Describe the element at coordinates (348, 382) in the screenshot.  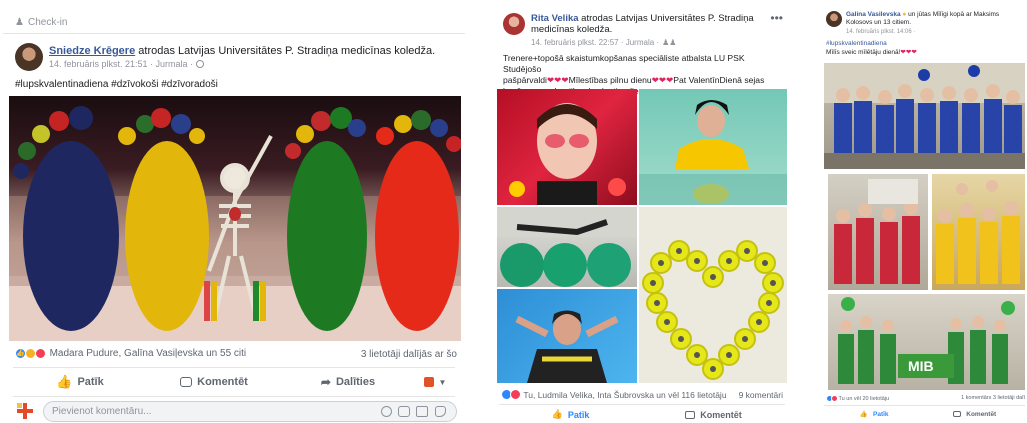
I see `share-button: ➦ Dalīties` at that location.